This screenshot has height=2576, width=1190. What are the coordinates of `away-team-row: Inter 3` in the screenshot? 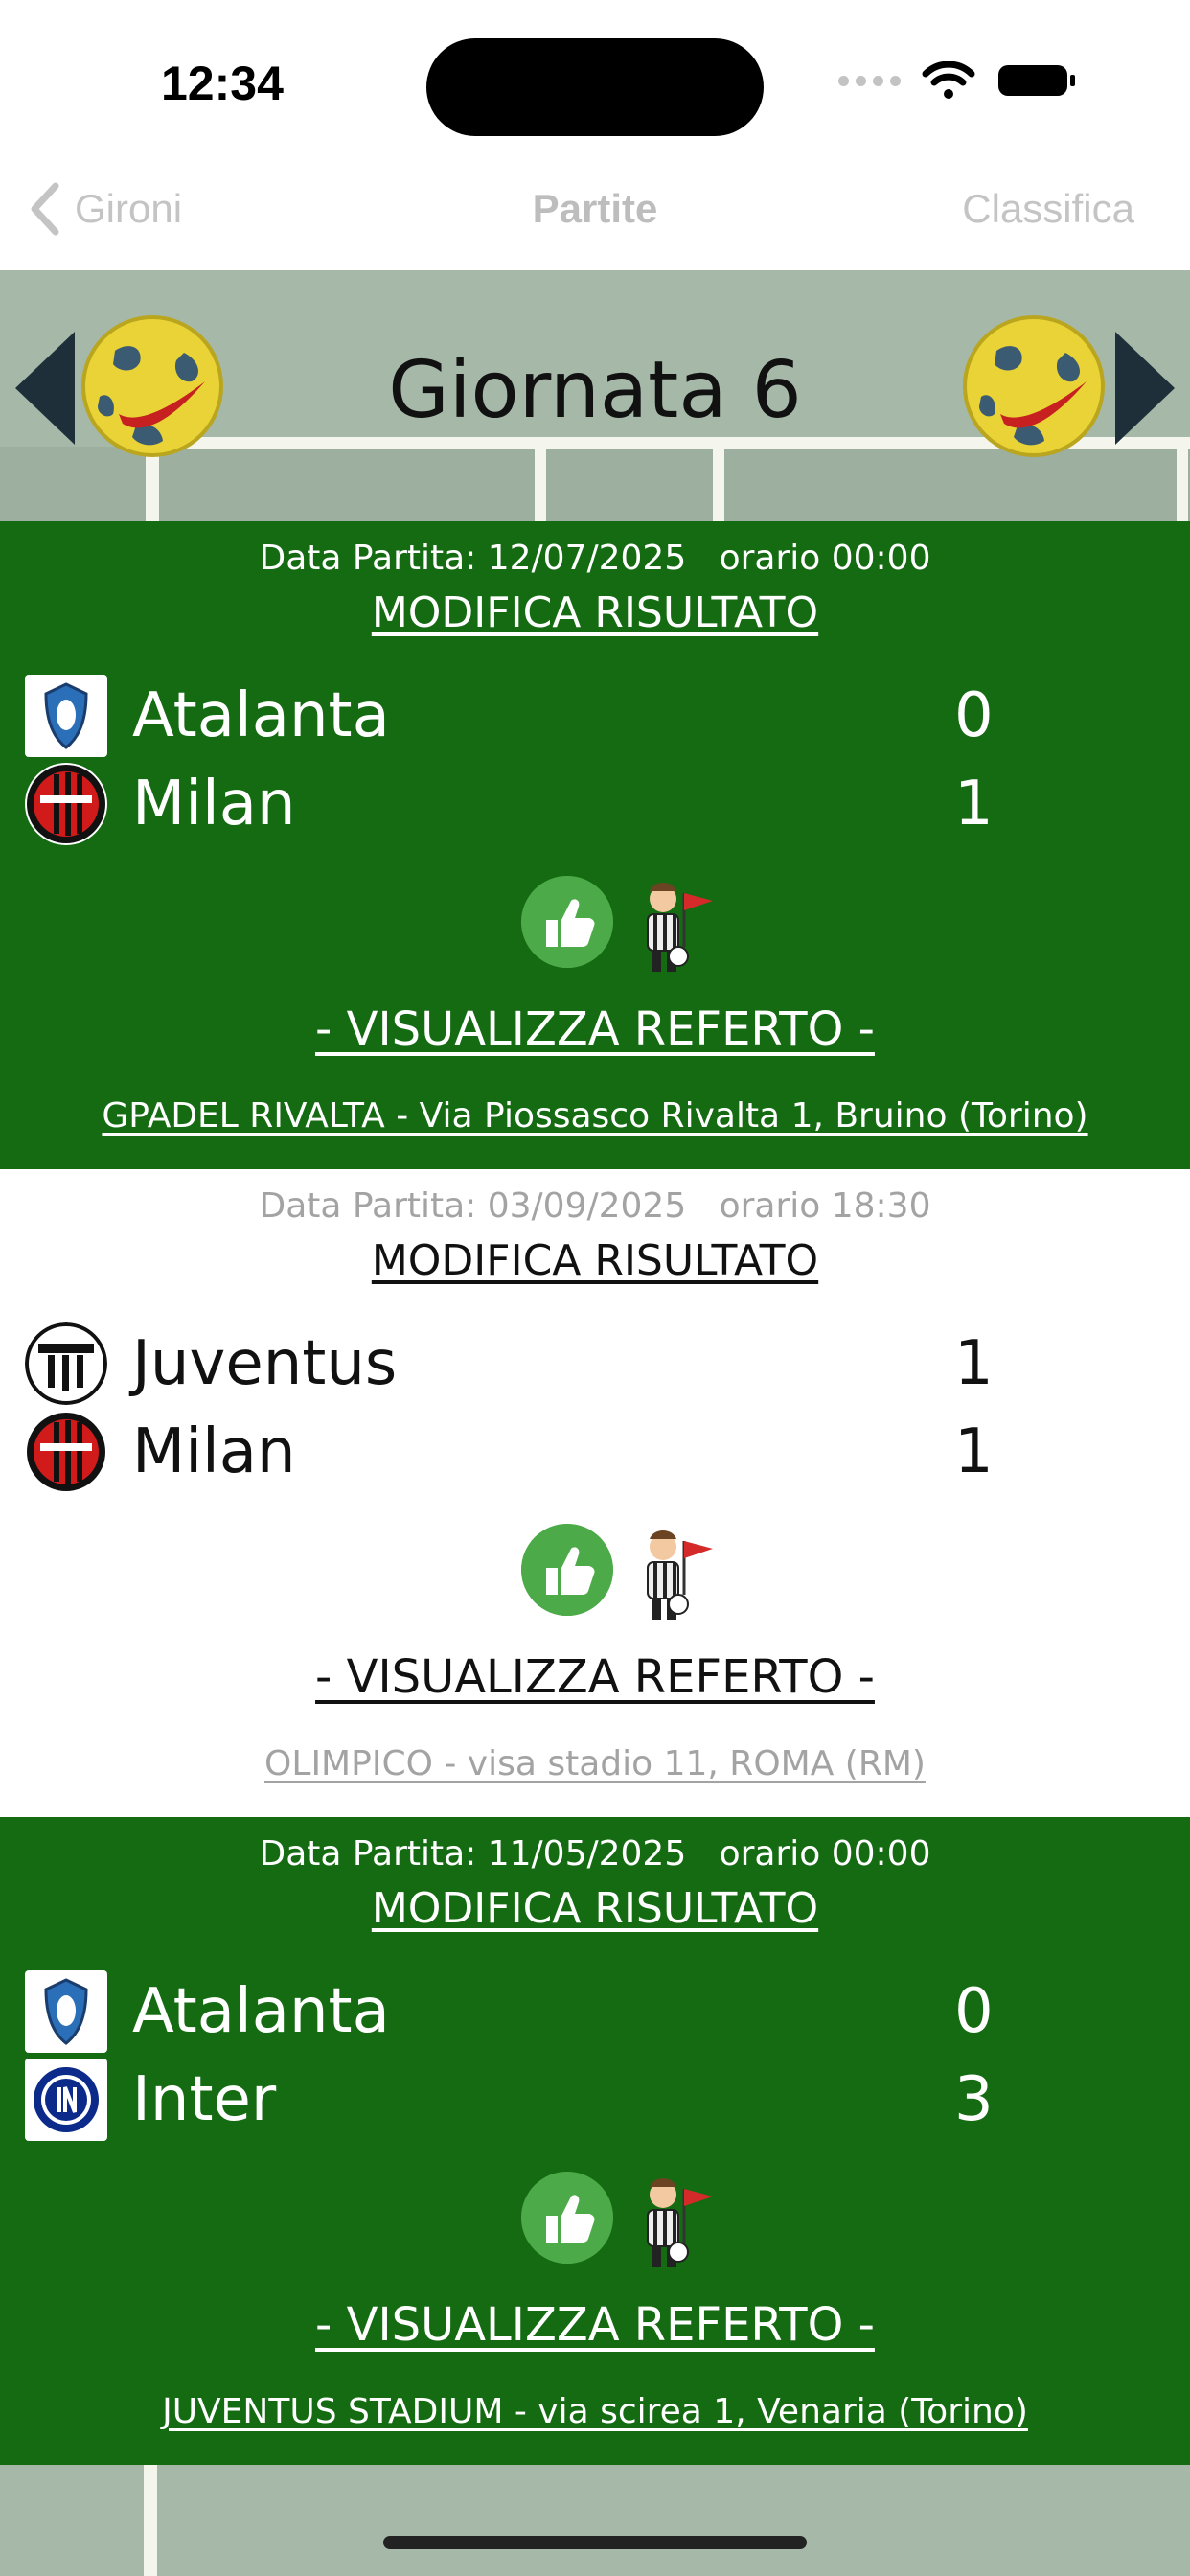 It's located at (510, 2101).